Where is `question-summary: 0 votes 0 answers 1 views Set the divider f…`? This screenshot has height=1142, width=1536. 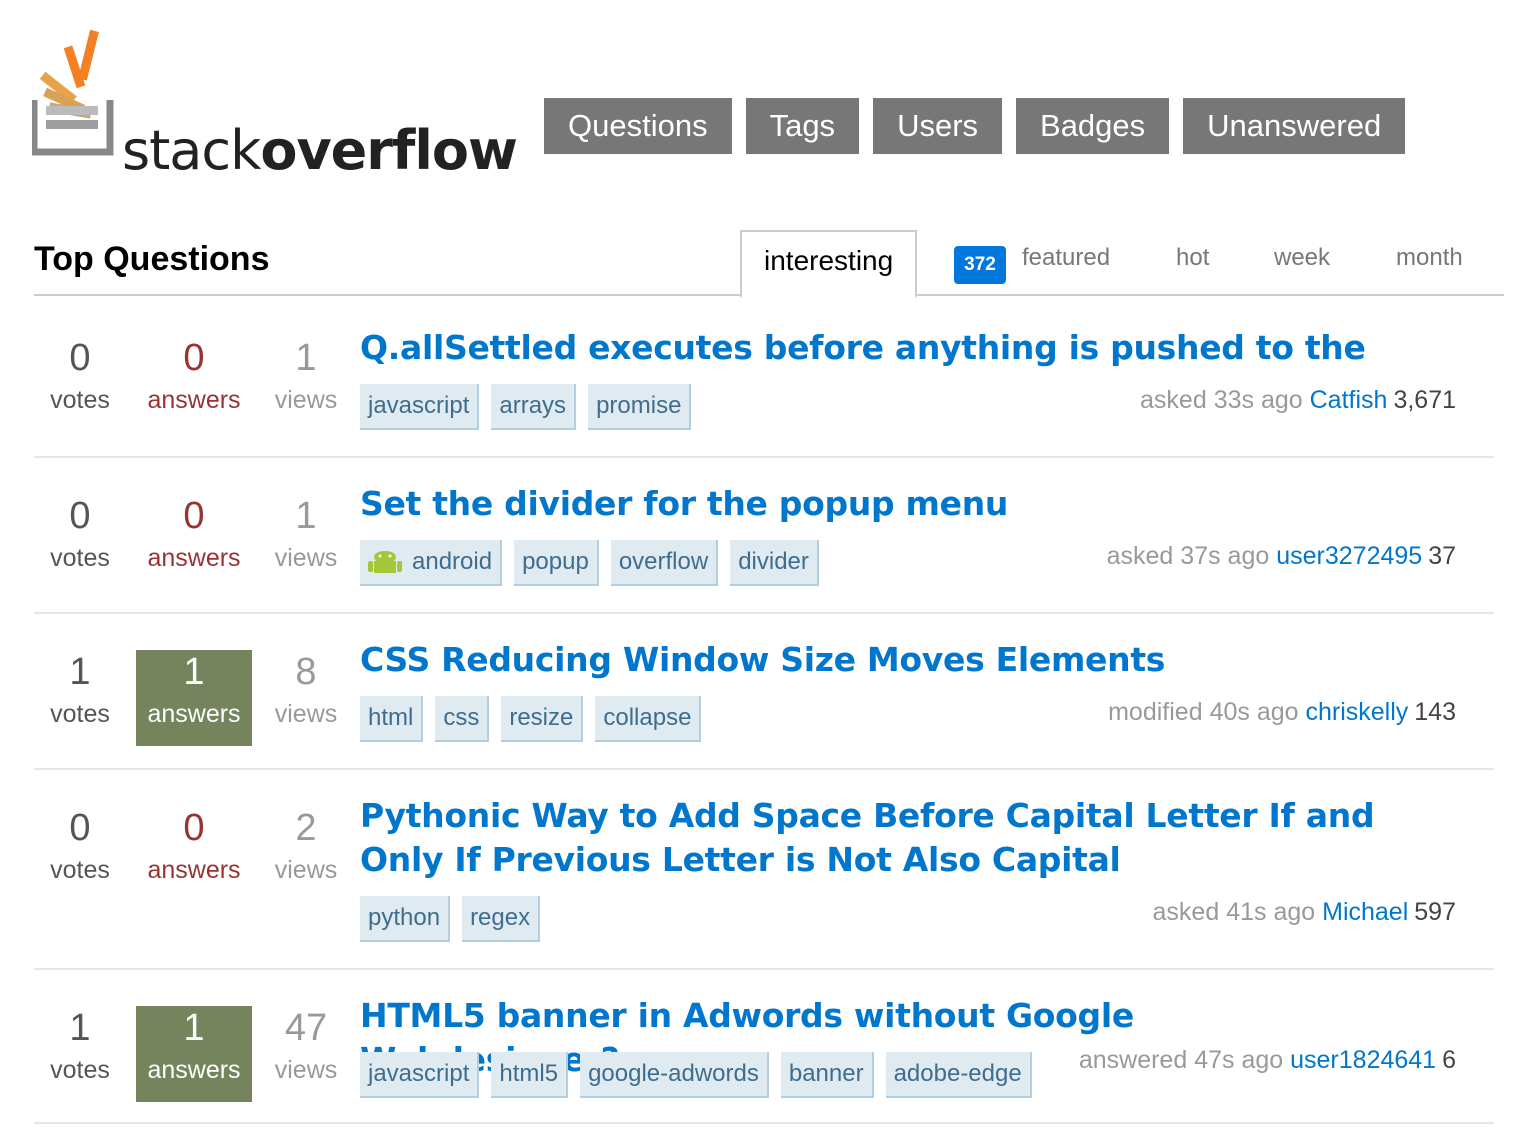 question-summary: 0 votes 0 answers 1 views Set the divider f… is located at coordinates (764, 536).